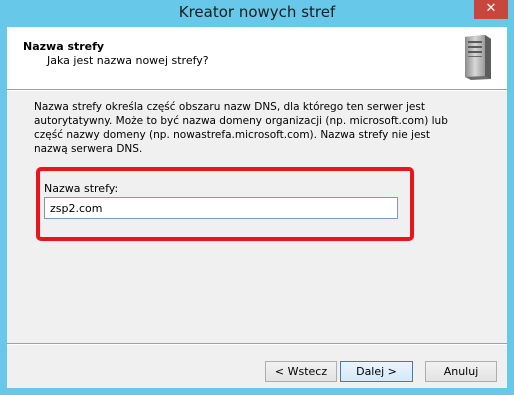  I want to click on page-title: Nazwa strefy, so click(64, 46).